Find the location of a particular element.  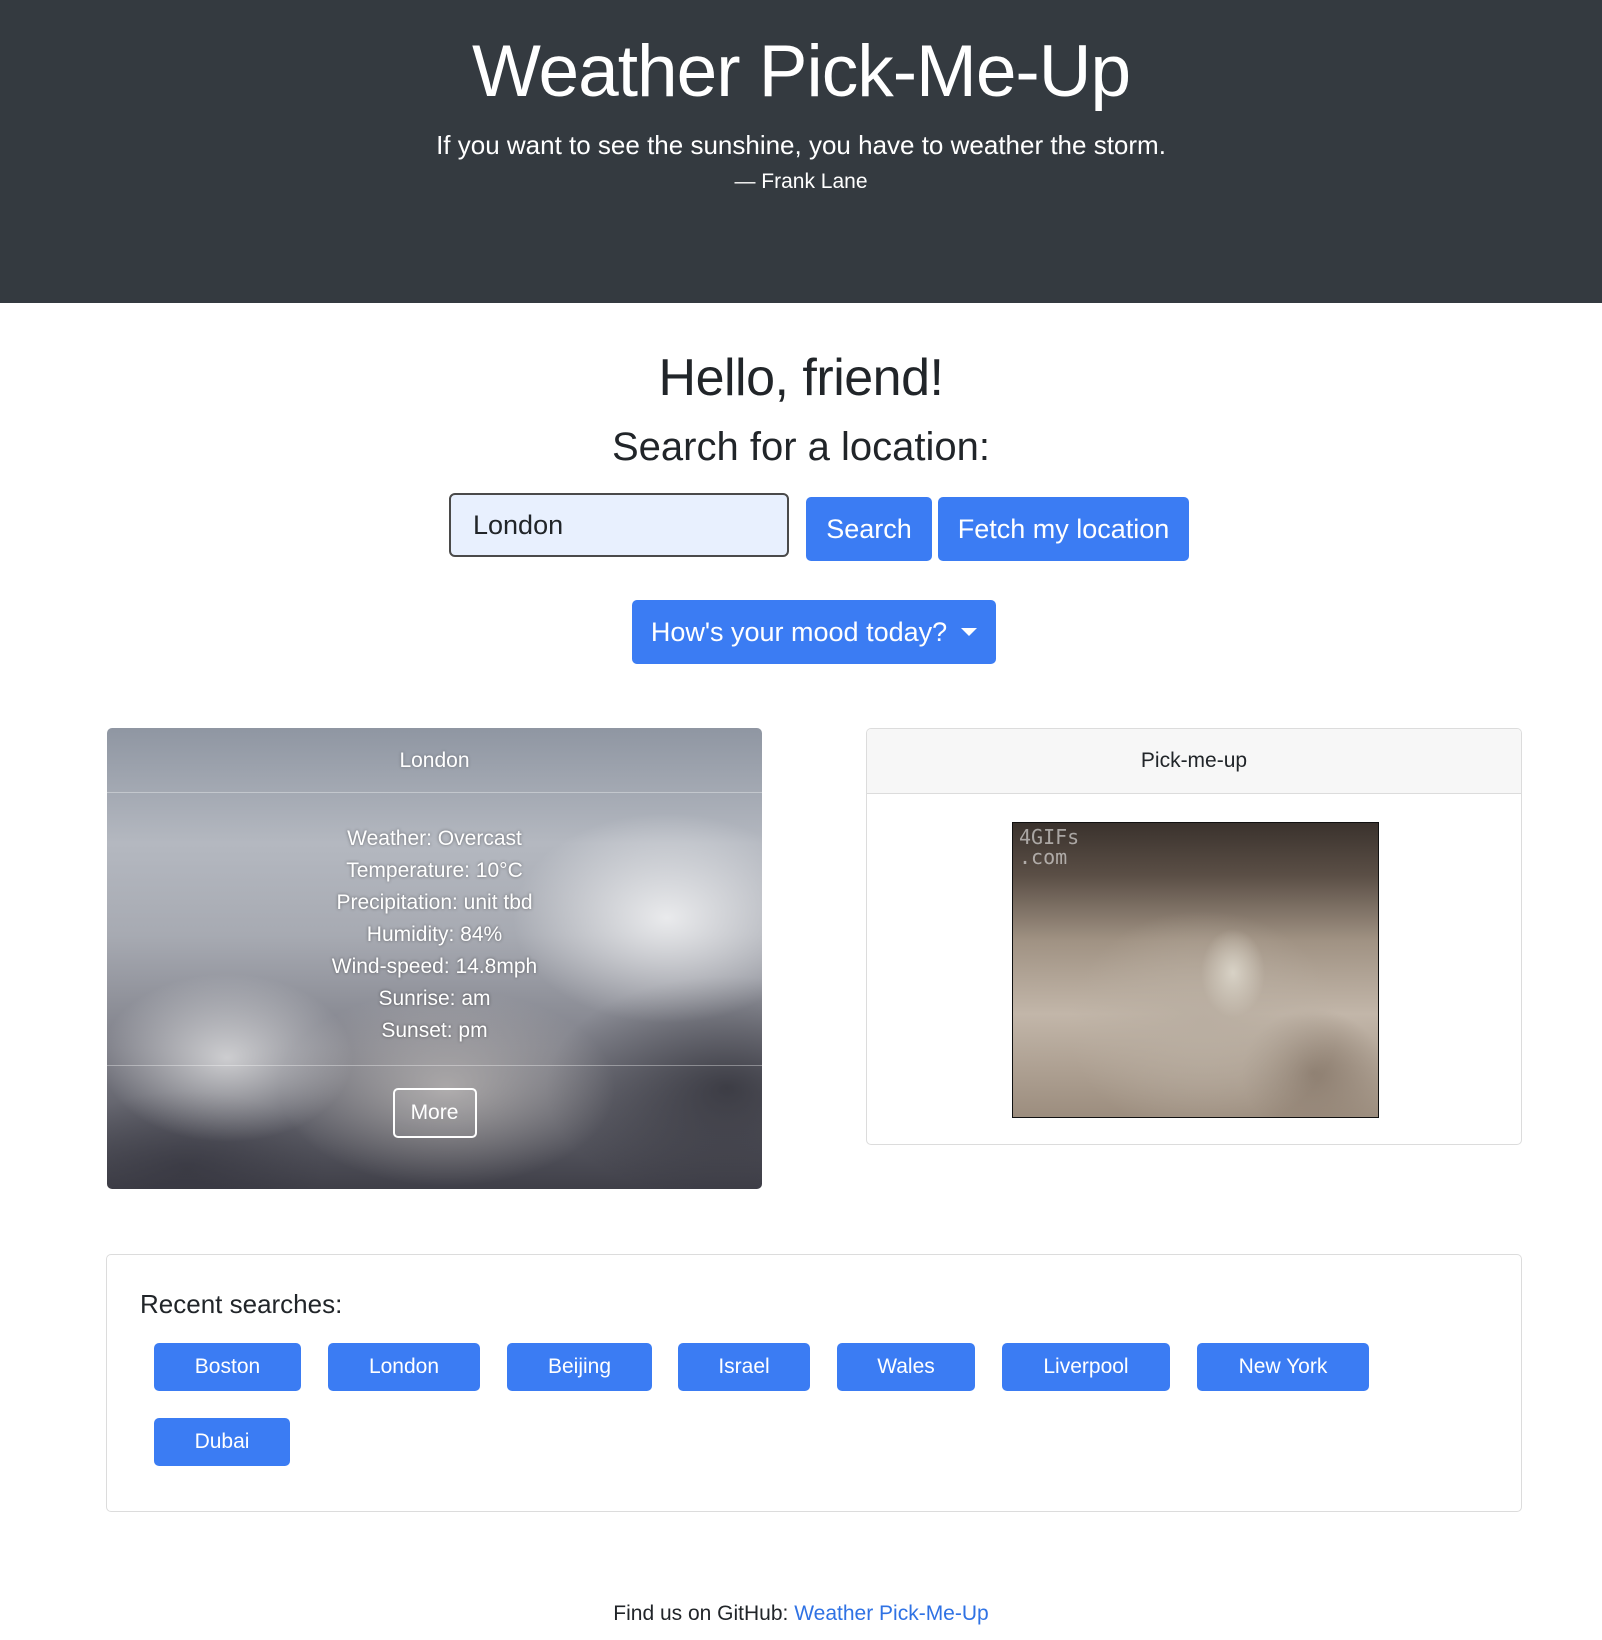

gif-watermark: 4GIFs .com is located at coordinates (1049, 847).